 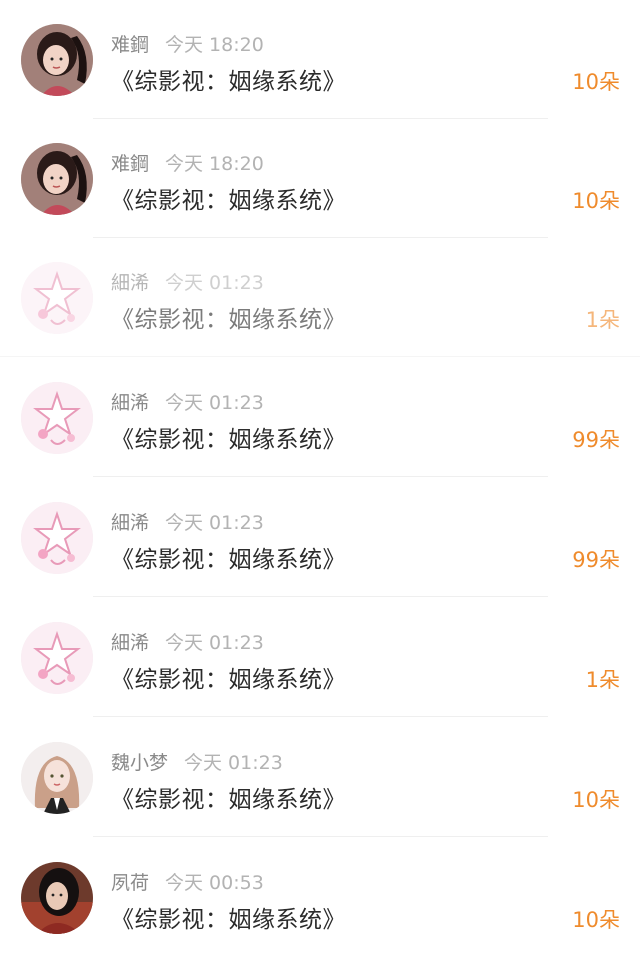 I want to click on item-meta: 魏小梦 今天 01:23, so click(x=197, y=762).